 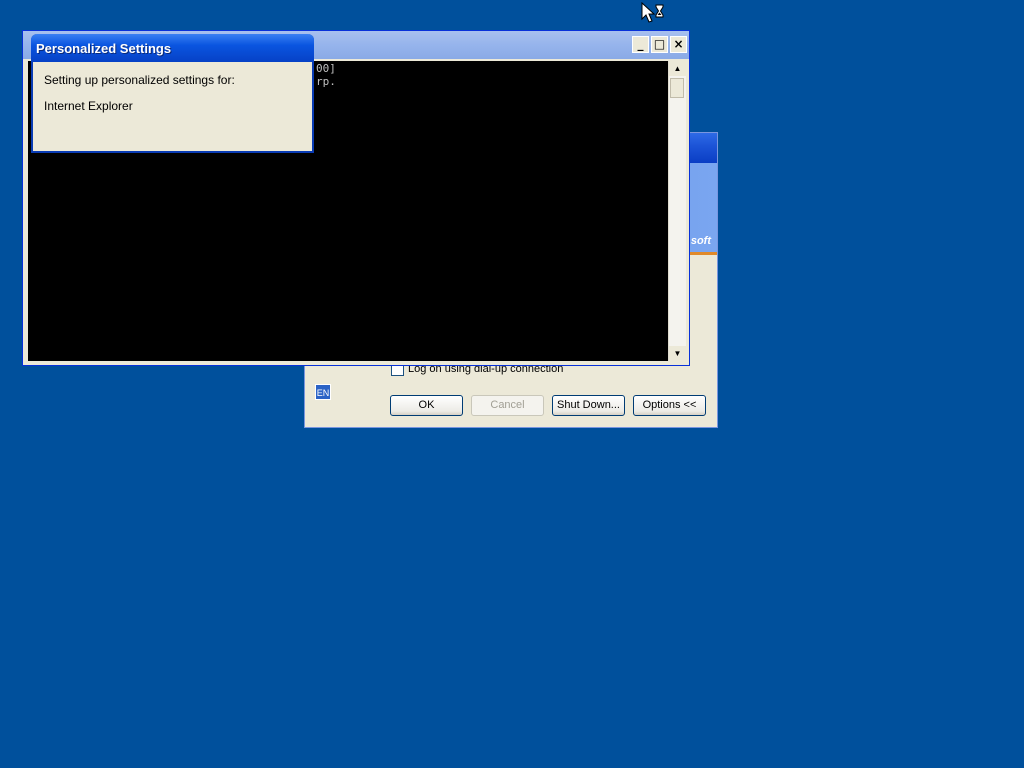 What do you see at coordinates (326, 68) in the screenshot?
I see `console-line: 00]` at bounding box center [326, 68].